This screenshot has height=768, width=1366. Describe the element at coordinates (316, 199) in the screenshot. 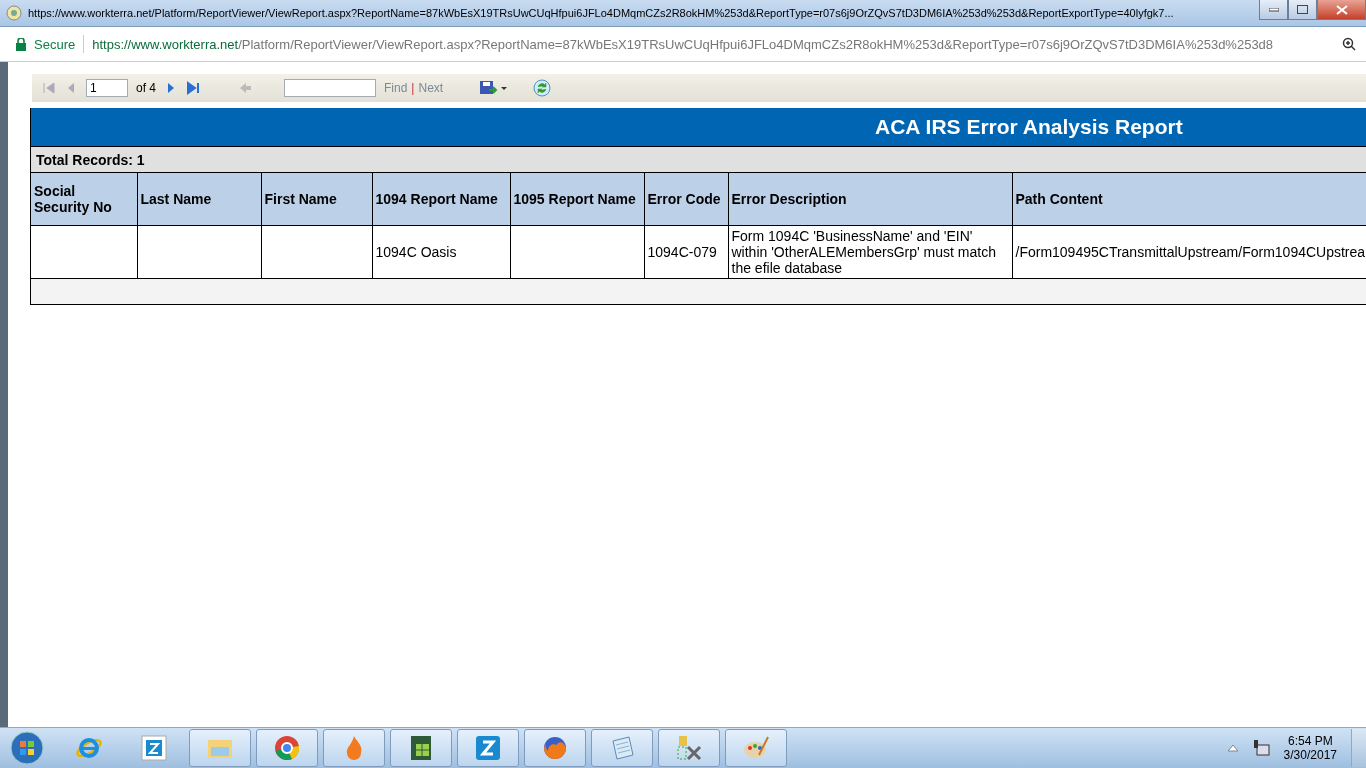

I see `column-header: First Name` at that location.